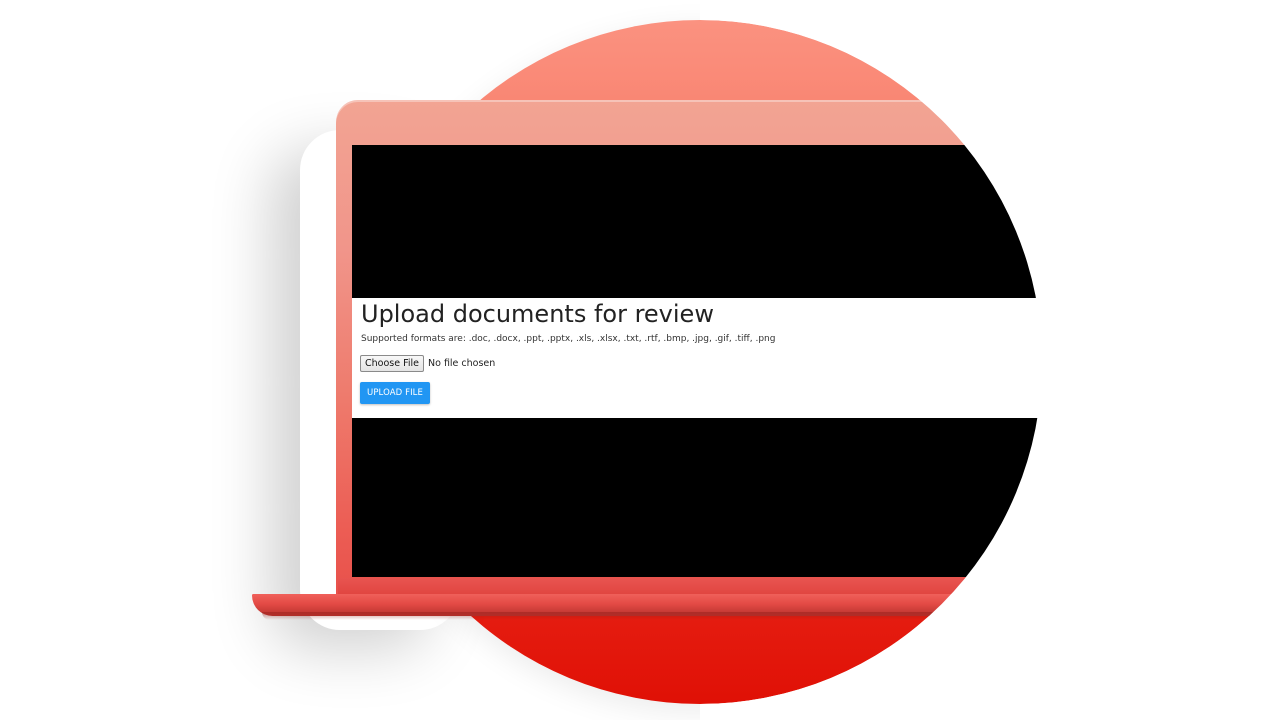 This screenshot has height=720, width=1280. Describe the element at coordinates (395, 393) in the screenshot. I see `upload-file-button: UPLOAD FILE` at that location.